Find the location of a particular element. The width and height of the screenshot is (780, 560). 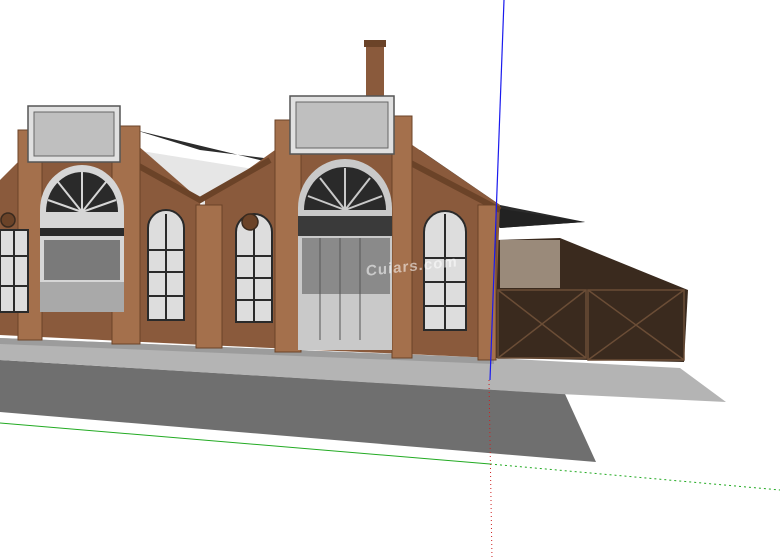

chimney is located at coordinates (375, 71).